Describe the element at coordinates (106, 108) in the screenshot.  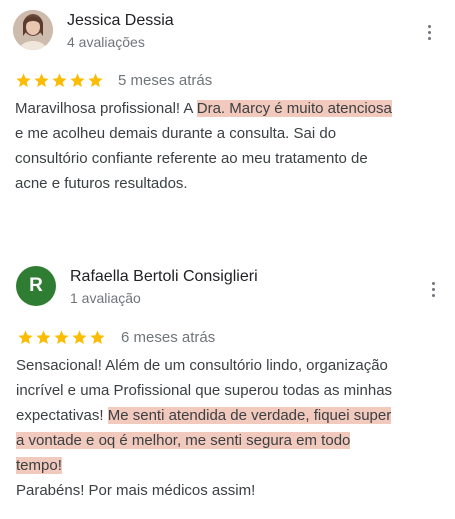
I see `text-segment: Maravilhosa profissional! A` at that location.